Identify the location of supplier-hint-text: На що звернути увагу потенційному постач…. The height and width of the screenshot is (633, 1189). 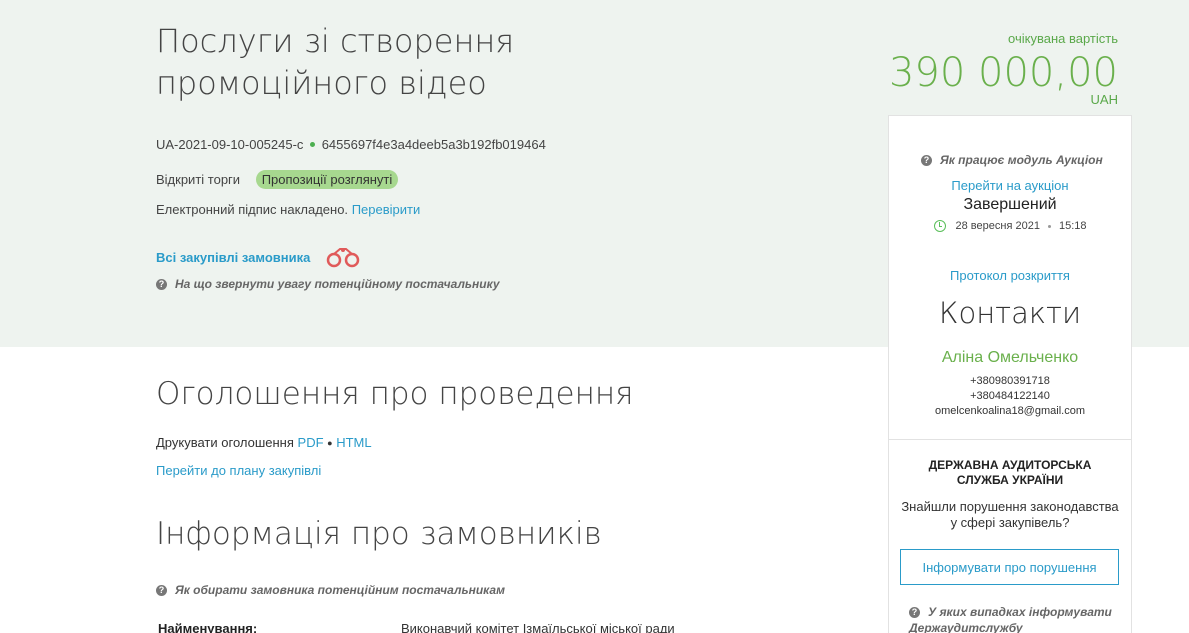
(337, 284).